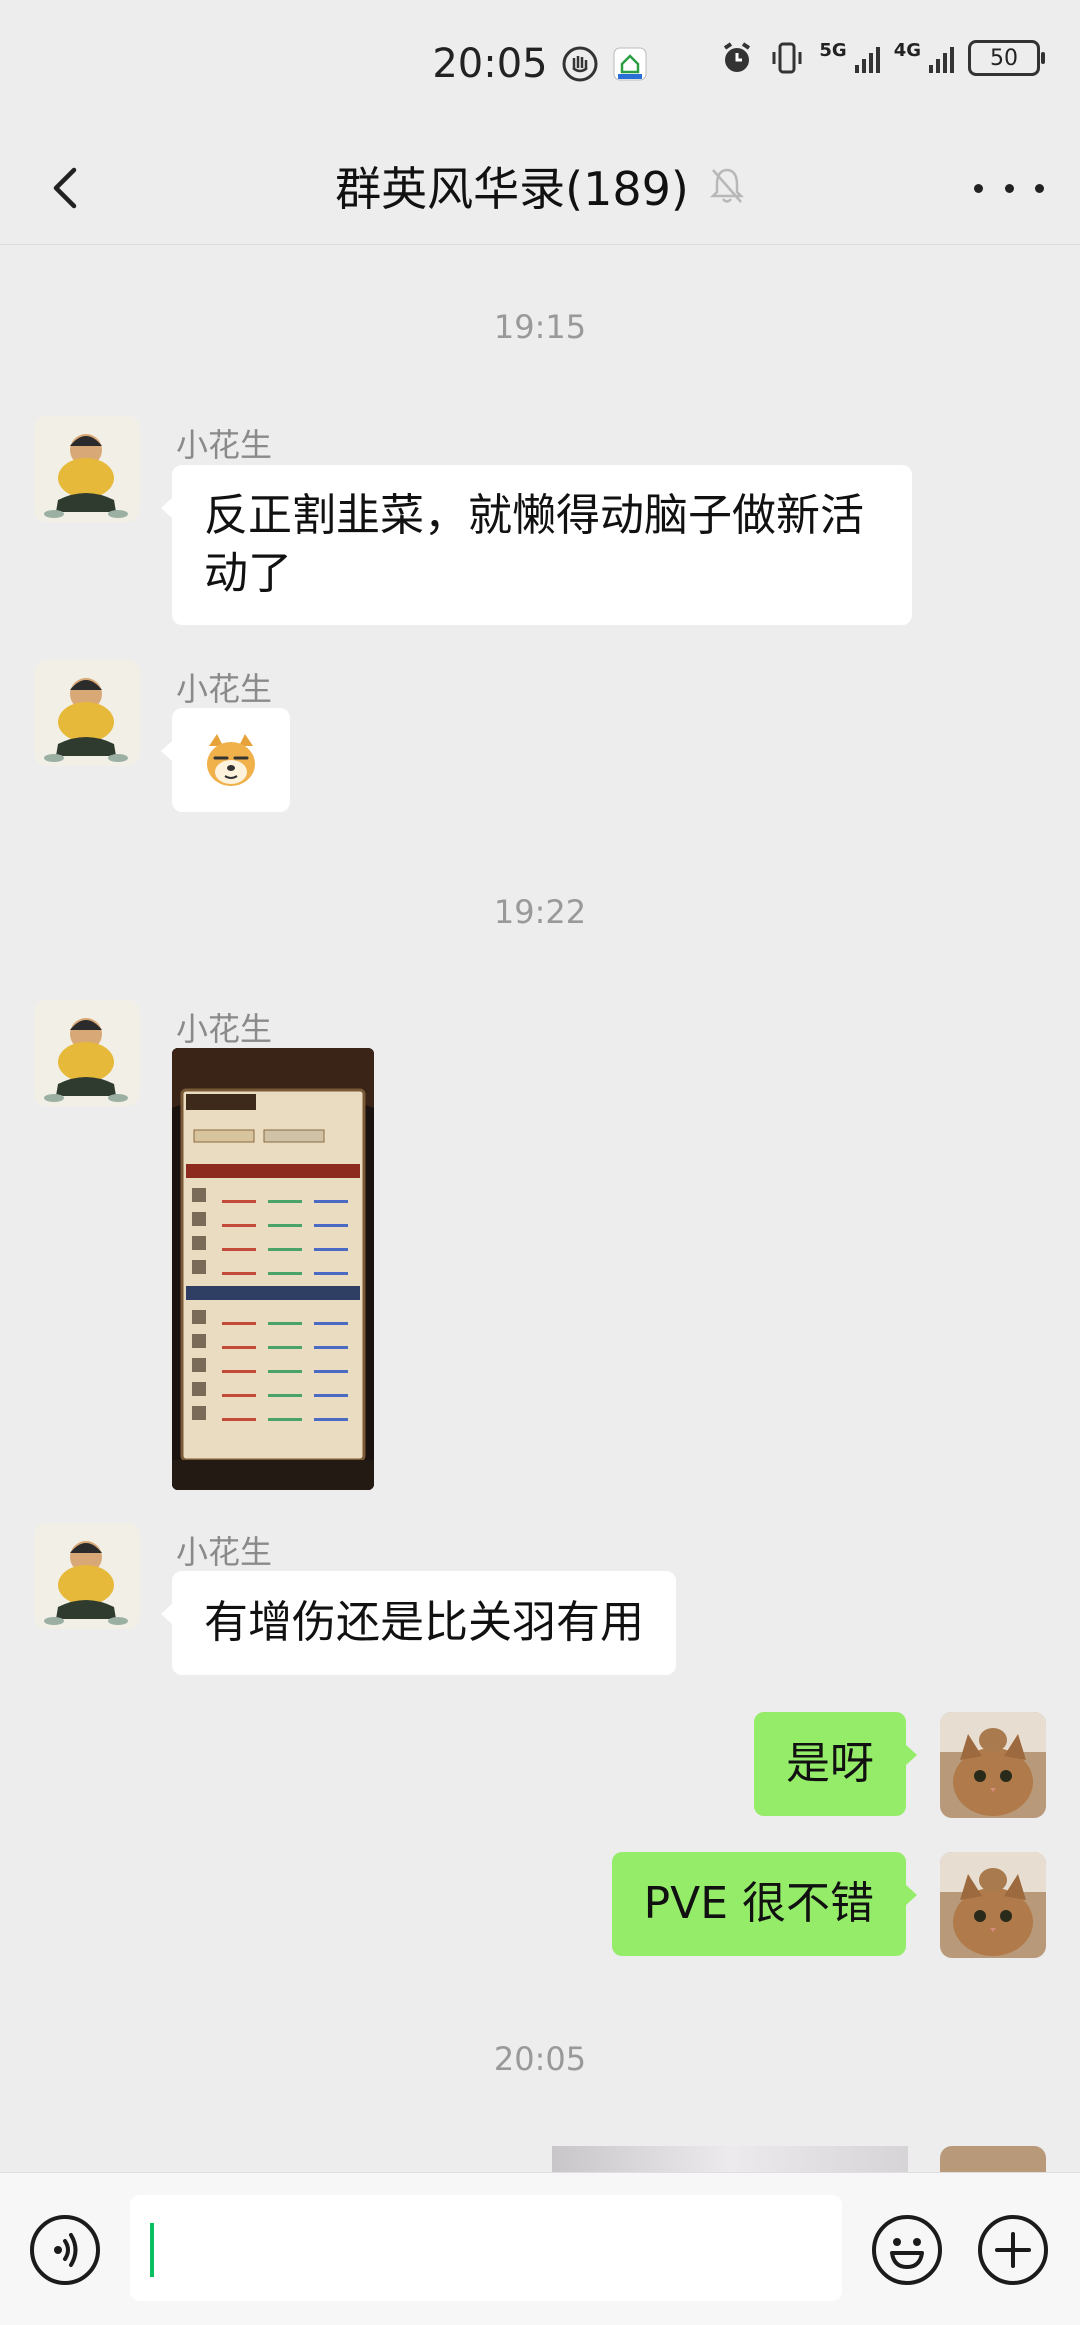 The image size is (1080, 2325). I want to click on message-bubble: 反正割韭菜，就懒得动脑子做新活动了, so click(536, 545).